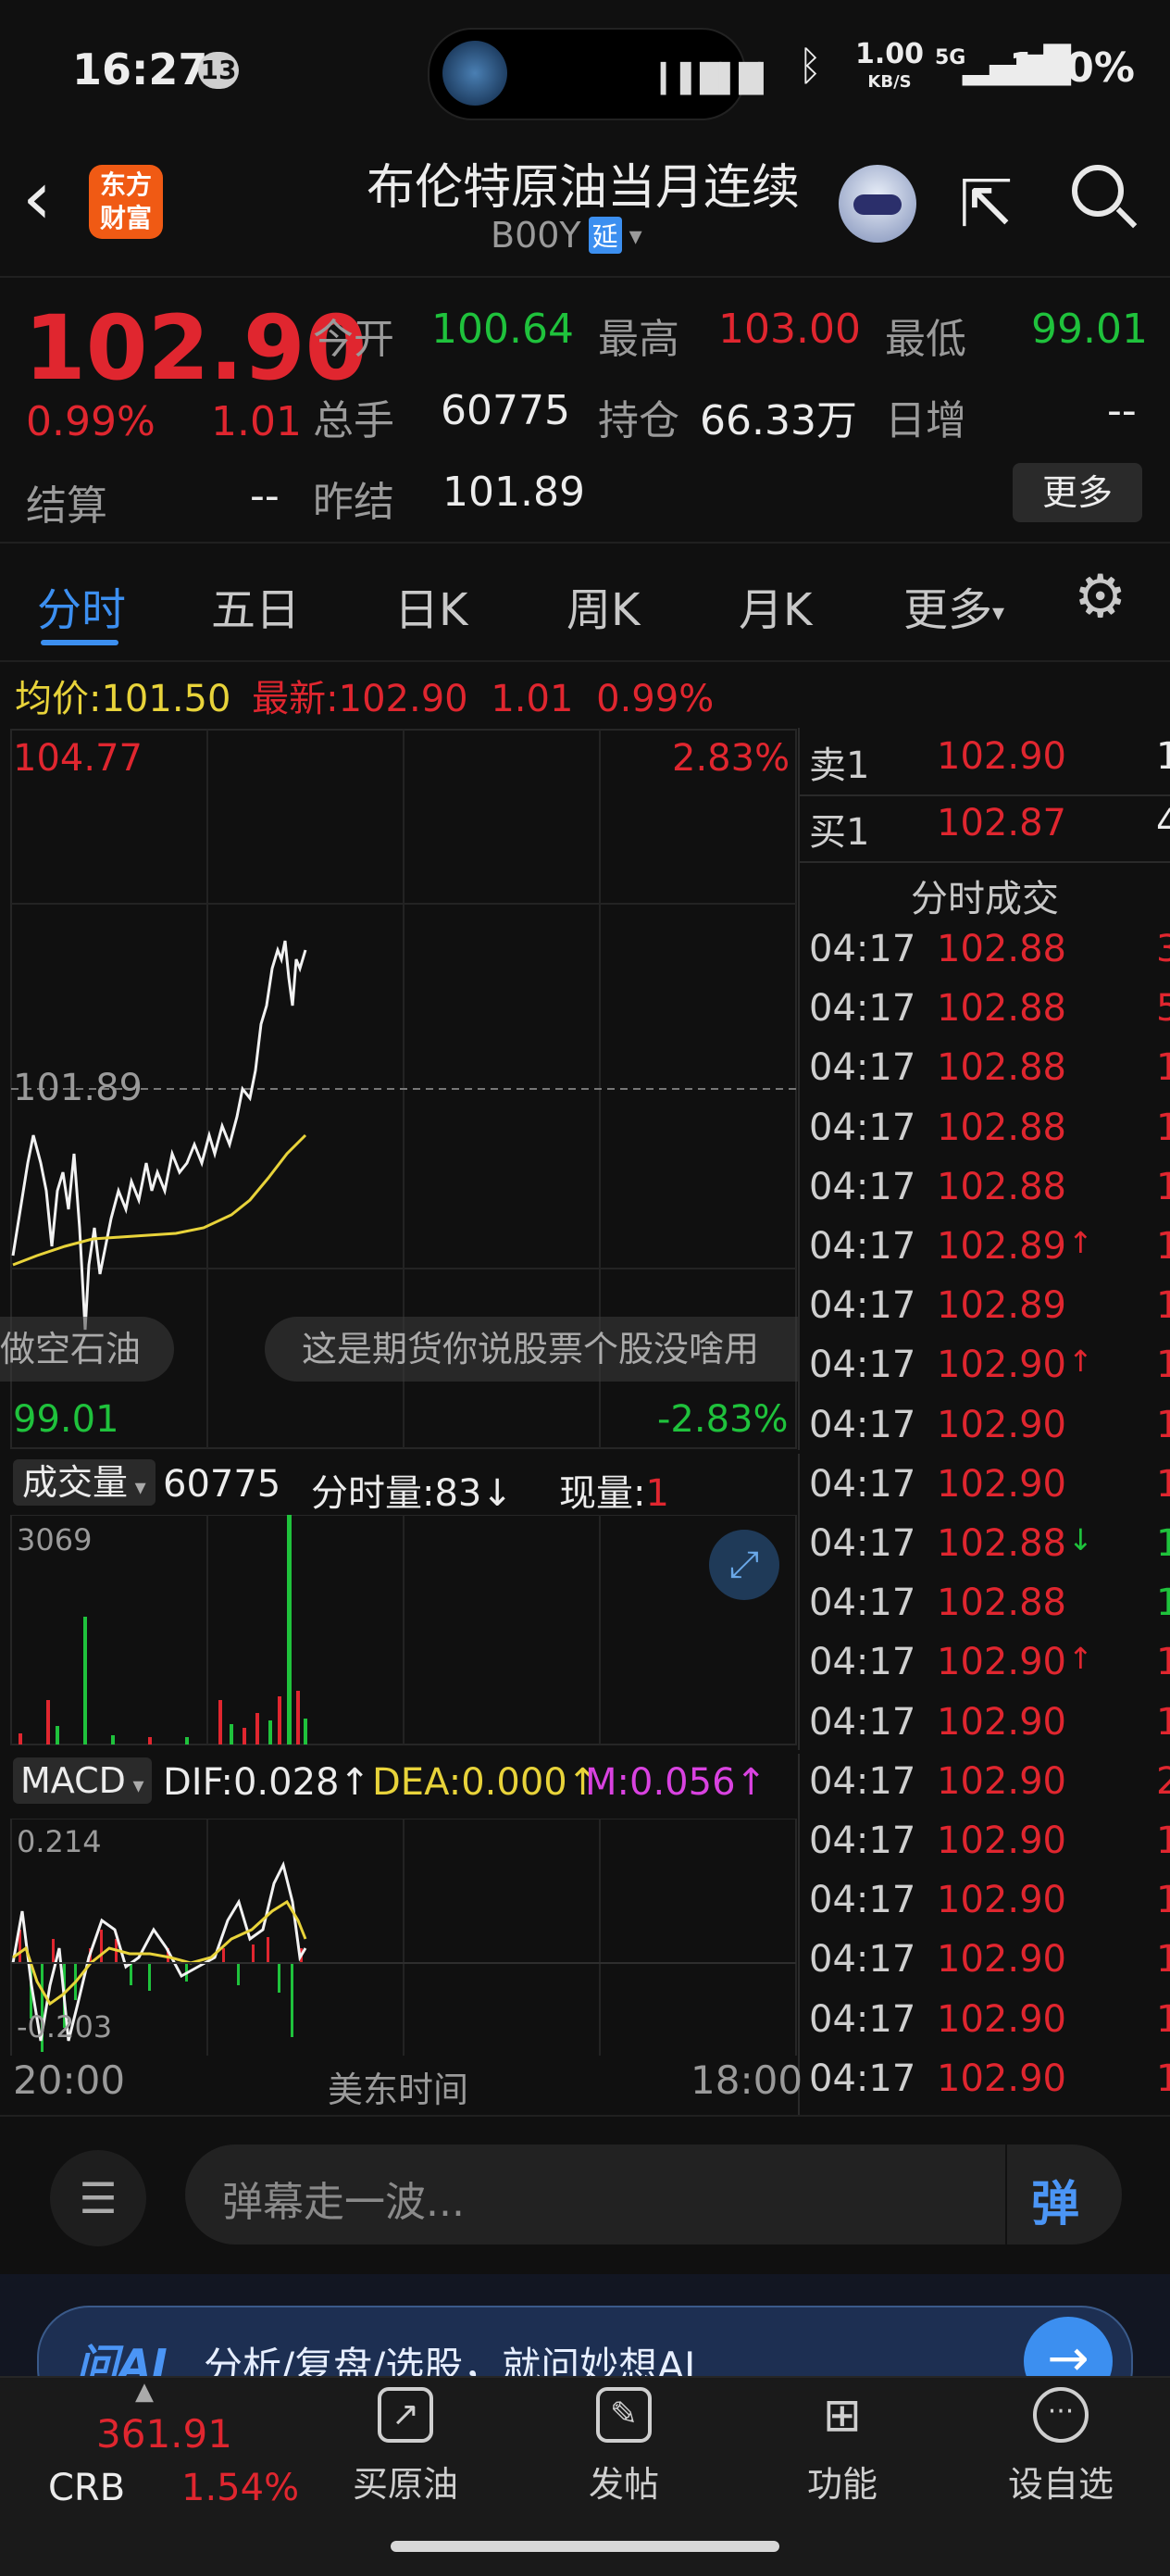 The width and height of the screenshot is (1170, 2576). What do you see at coordinates (603, 606) in the screenshot?
I see `tab-weekly-k: 周K` at bounding box center [603, 606].